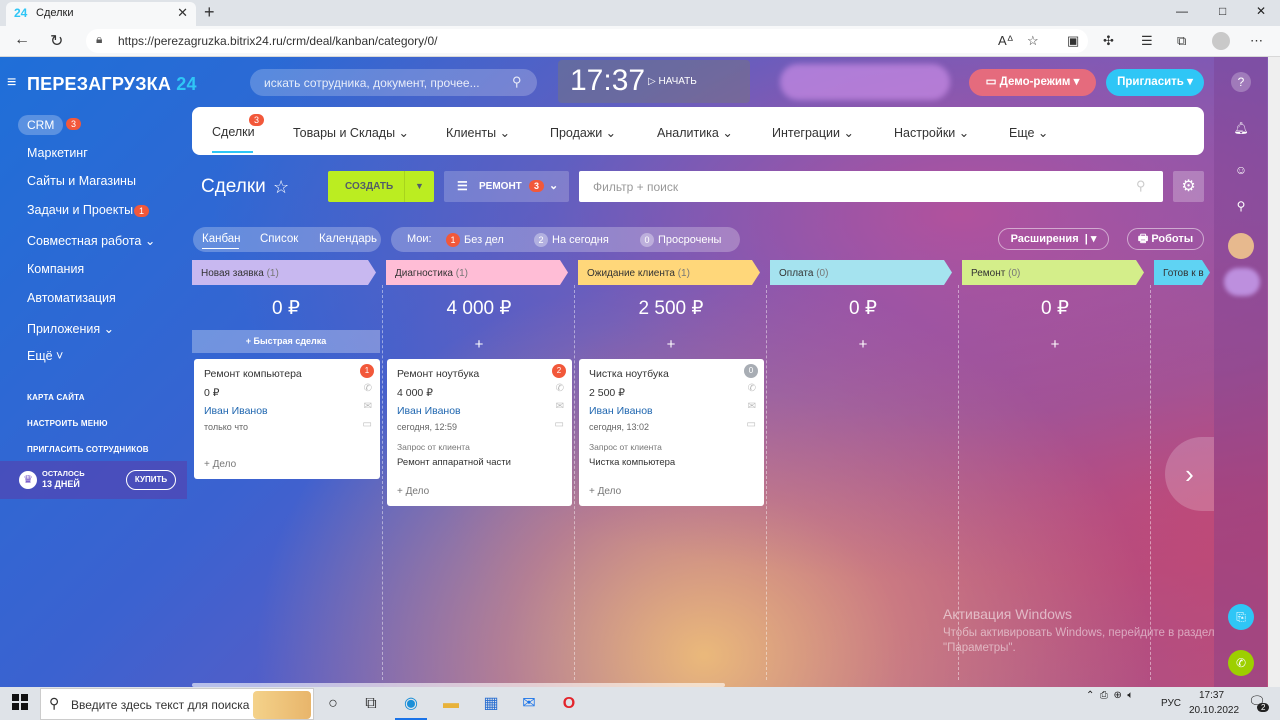 The image size is (1280, 720). I want to click on sidebar-item-tasks: Задачи и Проекты, so click(80, 210).